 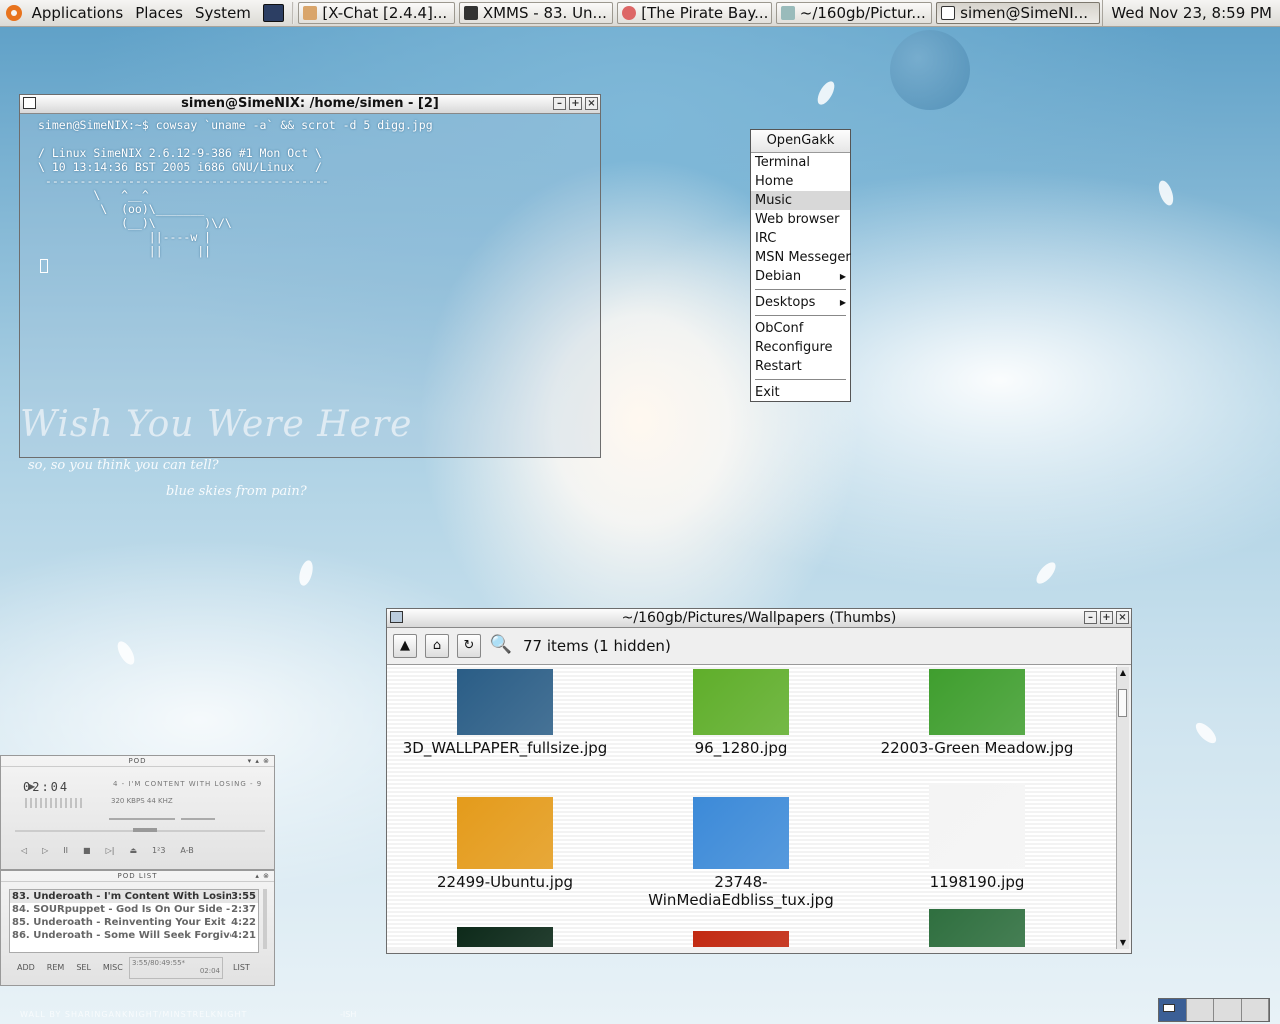 I want to click on clock: Wed Nov 23, 8:59 PM, so click(x=1191, y=13).